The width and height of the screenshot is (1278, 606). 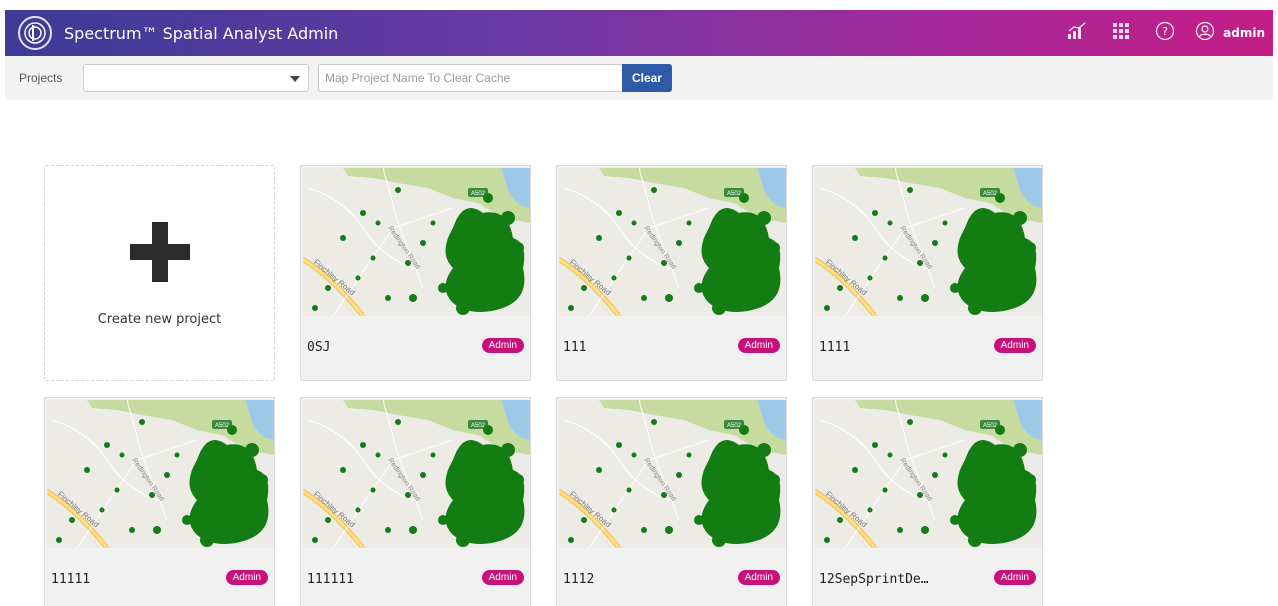 I want to click on project-name: 0SJ, so click(x=319, y=347).